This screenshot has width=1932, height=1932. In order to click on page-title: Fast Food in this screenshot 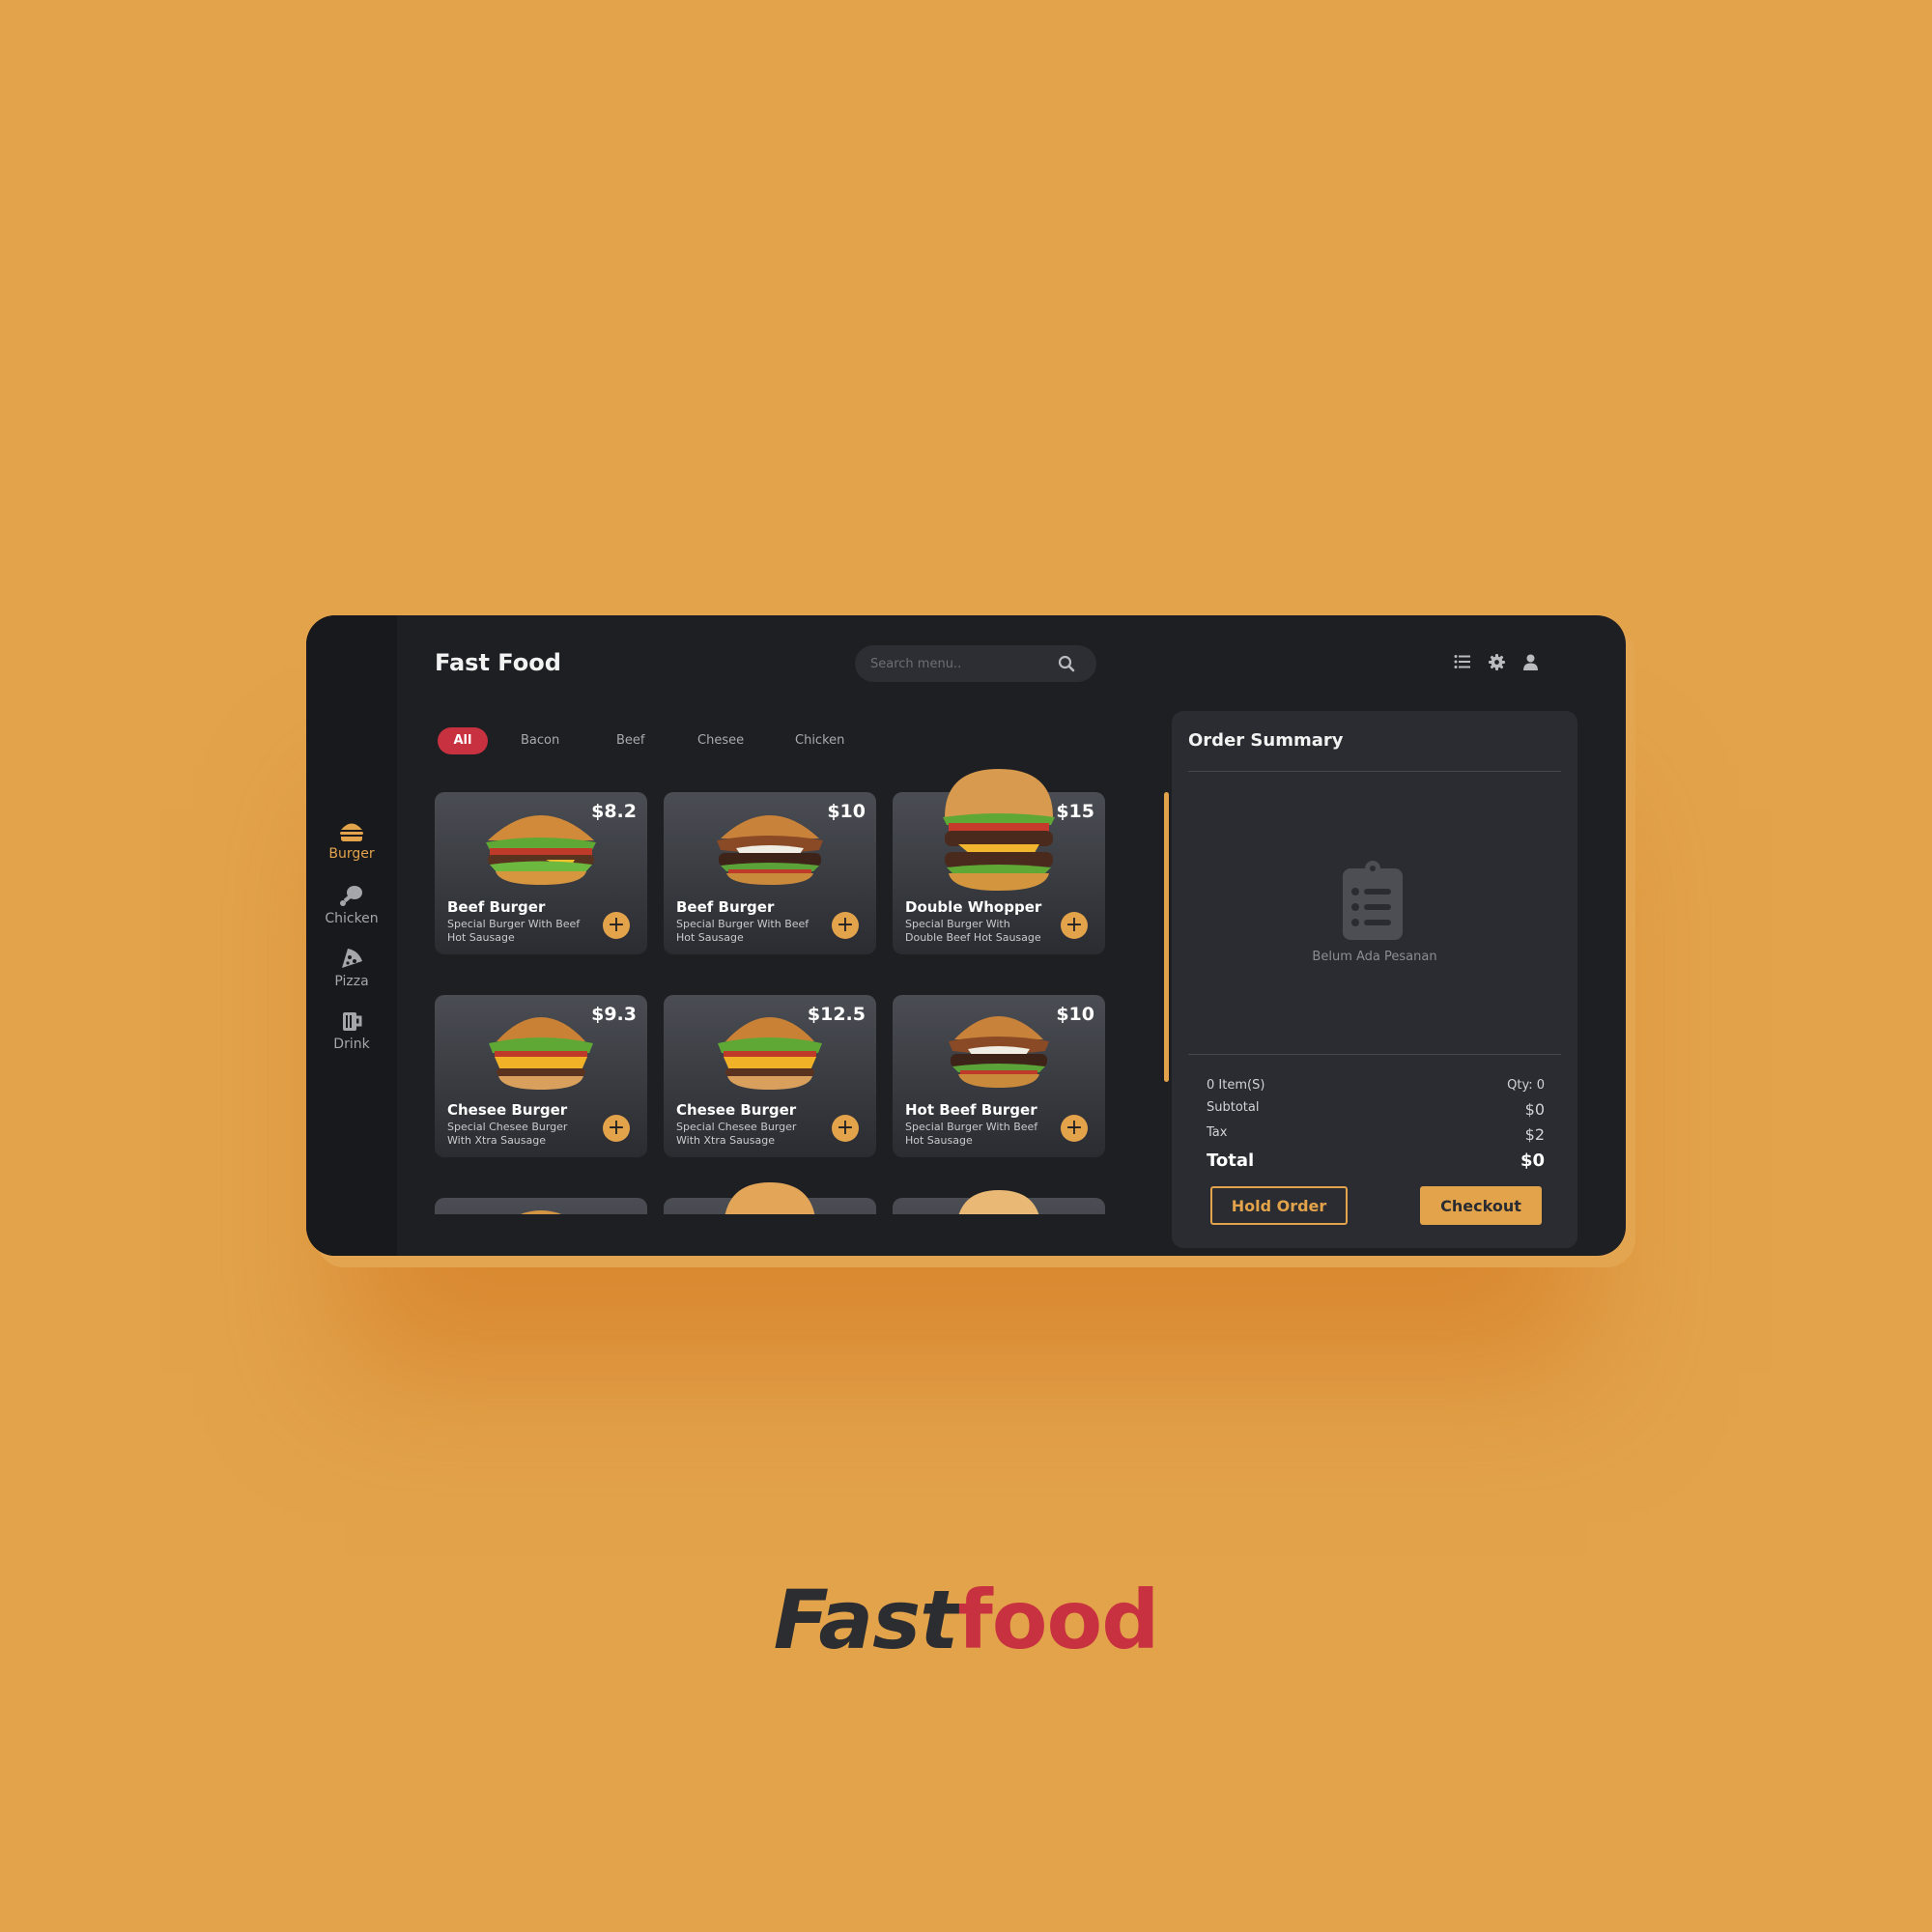, I will do `click(498, 662)`.